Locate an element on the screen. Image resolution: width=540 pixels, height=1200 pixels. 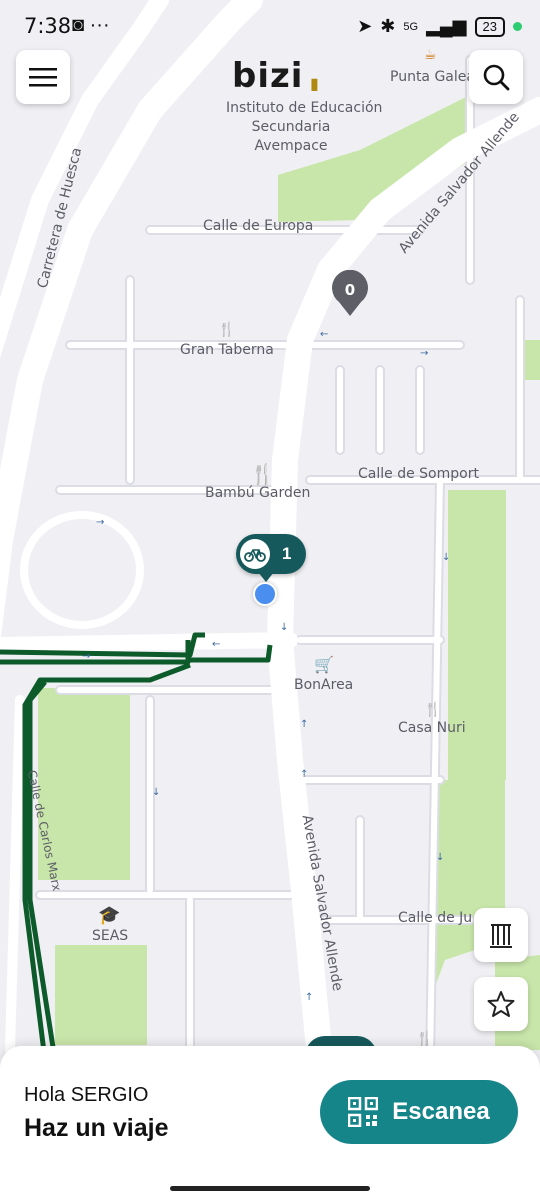
poi-label-casa-nuri: Casa Nuri is located at coordinates (432, 728).